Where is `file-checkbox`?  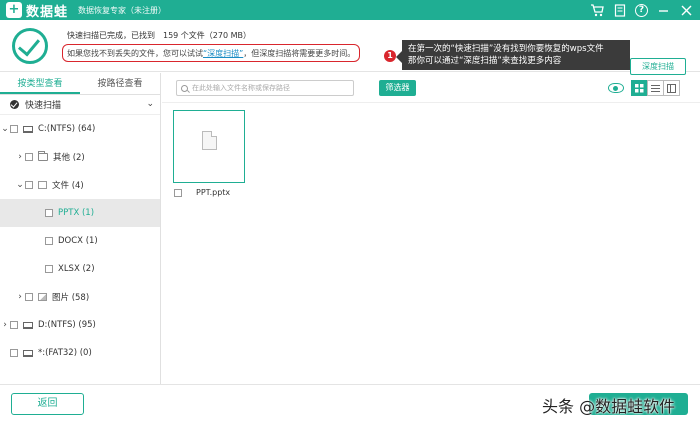 file-checkbox is located at coordinates (178, 193).